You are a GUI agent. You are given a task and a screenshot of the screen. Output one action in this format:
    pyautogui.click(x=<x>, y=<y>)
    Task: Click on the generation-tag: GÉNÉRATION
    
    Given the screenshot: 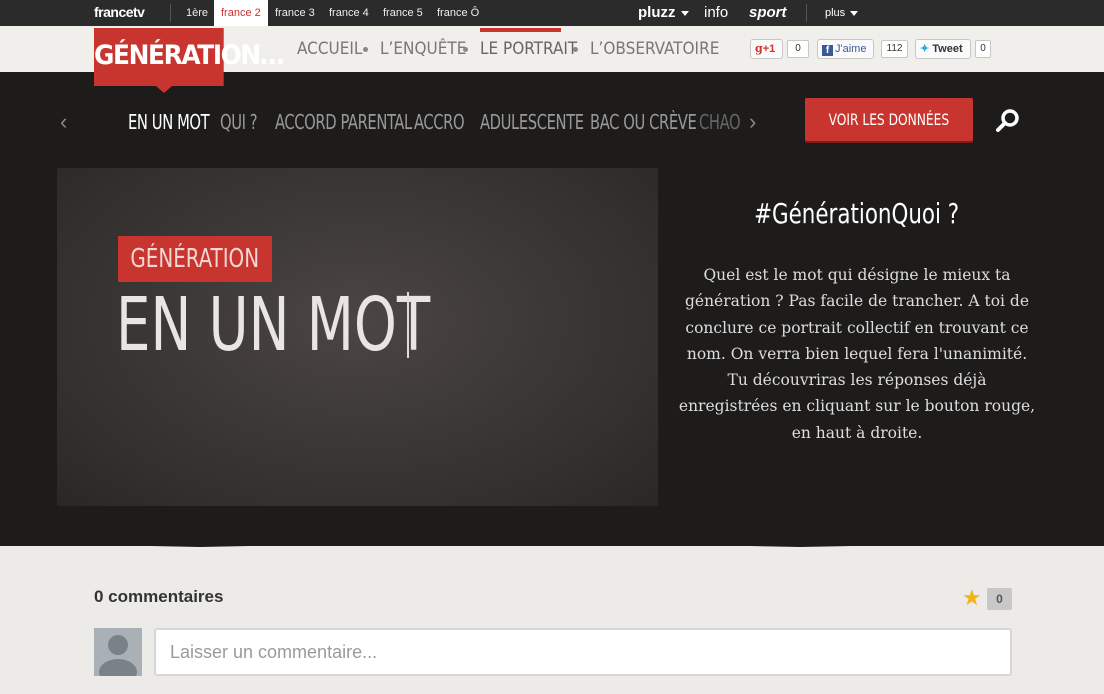 What is the action you would take?
    pyautogui.click(x=195, y=259)
    